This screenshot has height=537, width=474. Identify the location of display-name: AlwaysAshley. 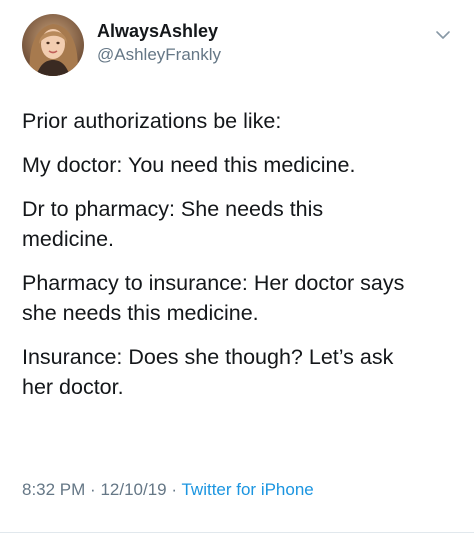
(157, 31).